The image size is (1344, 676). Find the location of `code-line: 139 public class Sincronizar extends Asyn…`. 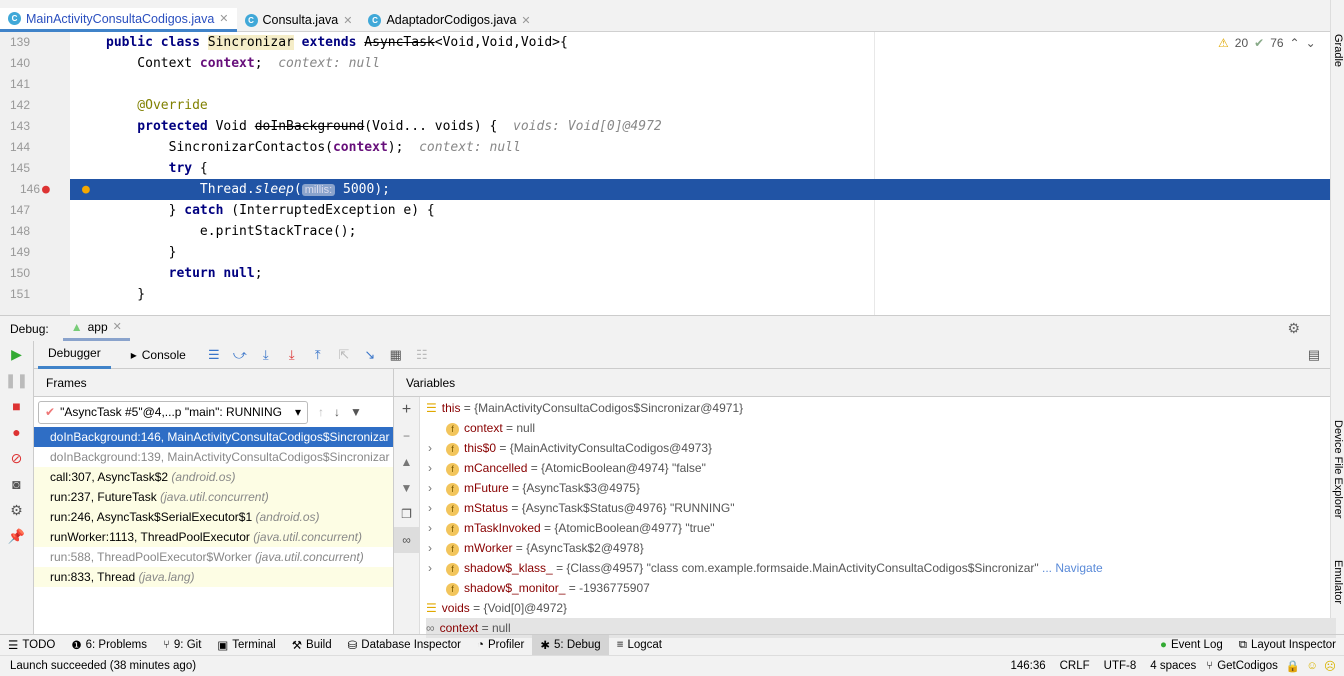

code-line: 139 public class Sincronizar extends Asyn… is located at coordinates (654, 42).